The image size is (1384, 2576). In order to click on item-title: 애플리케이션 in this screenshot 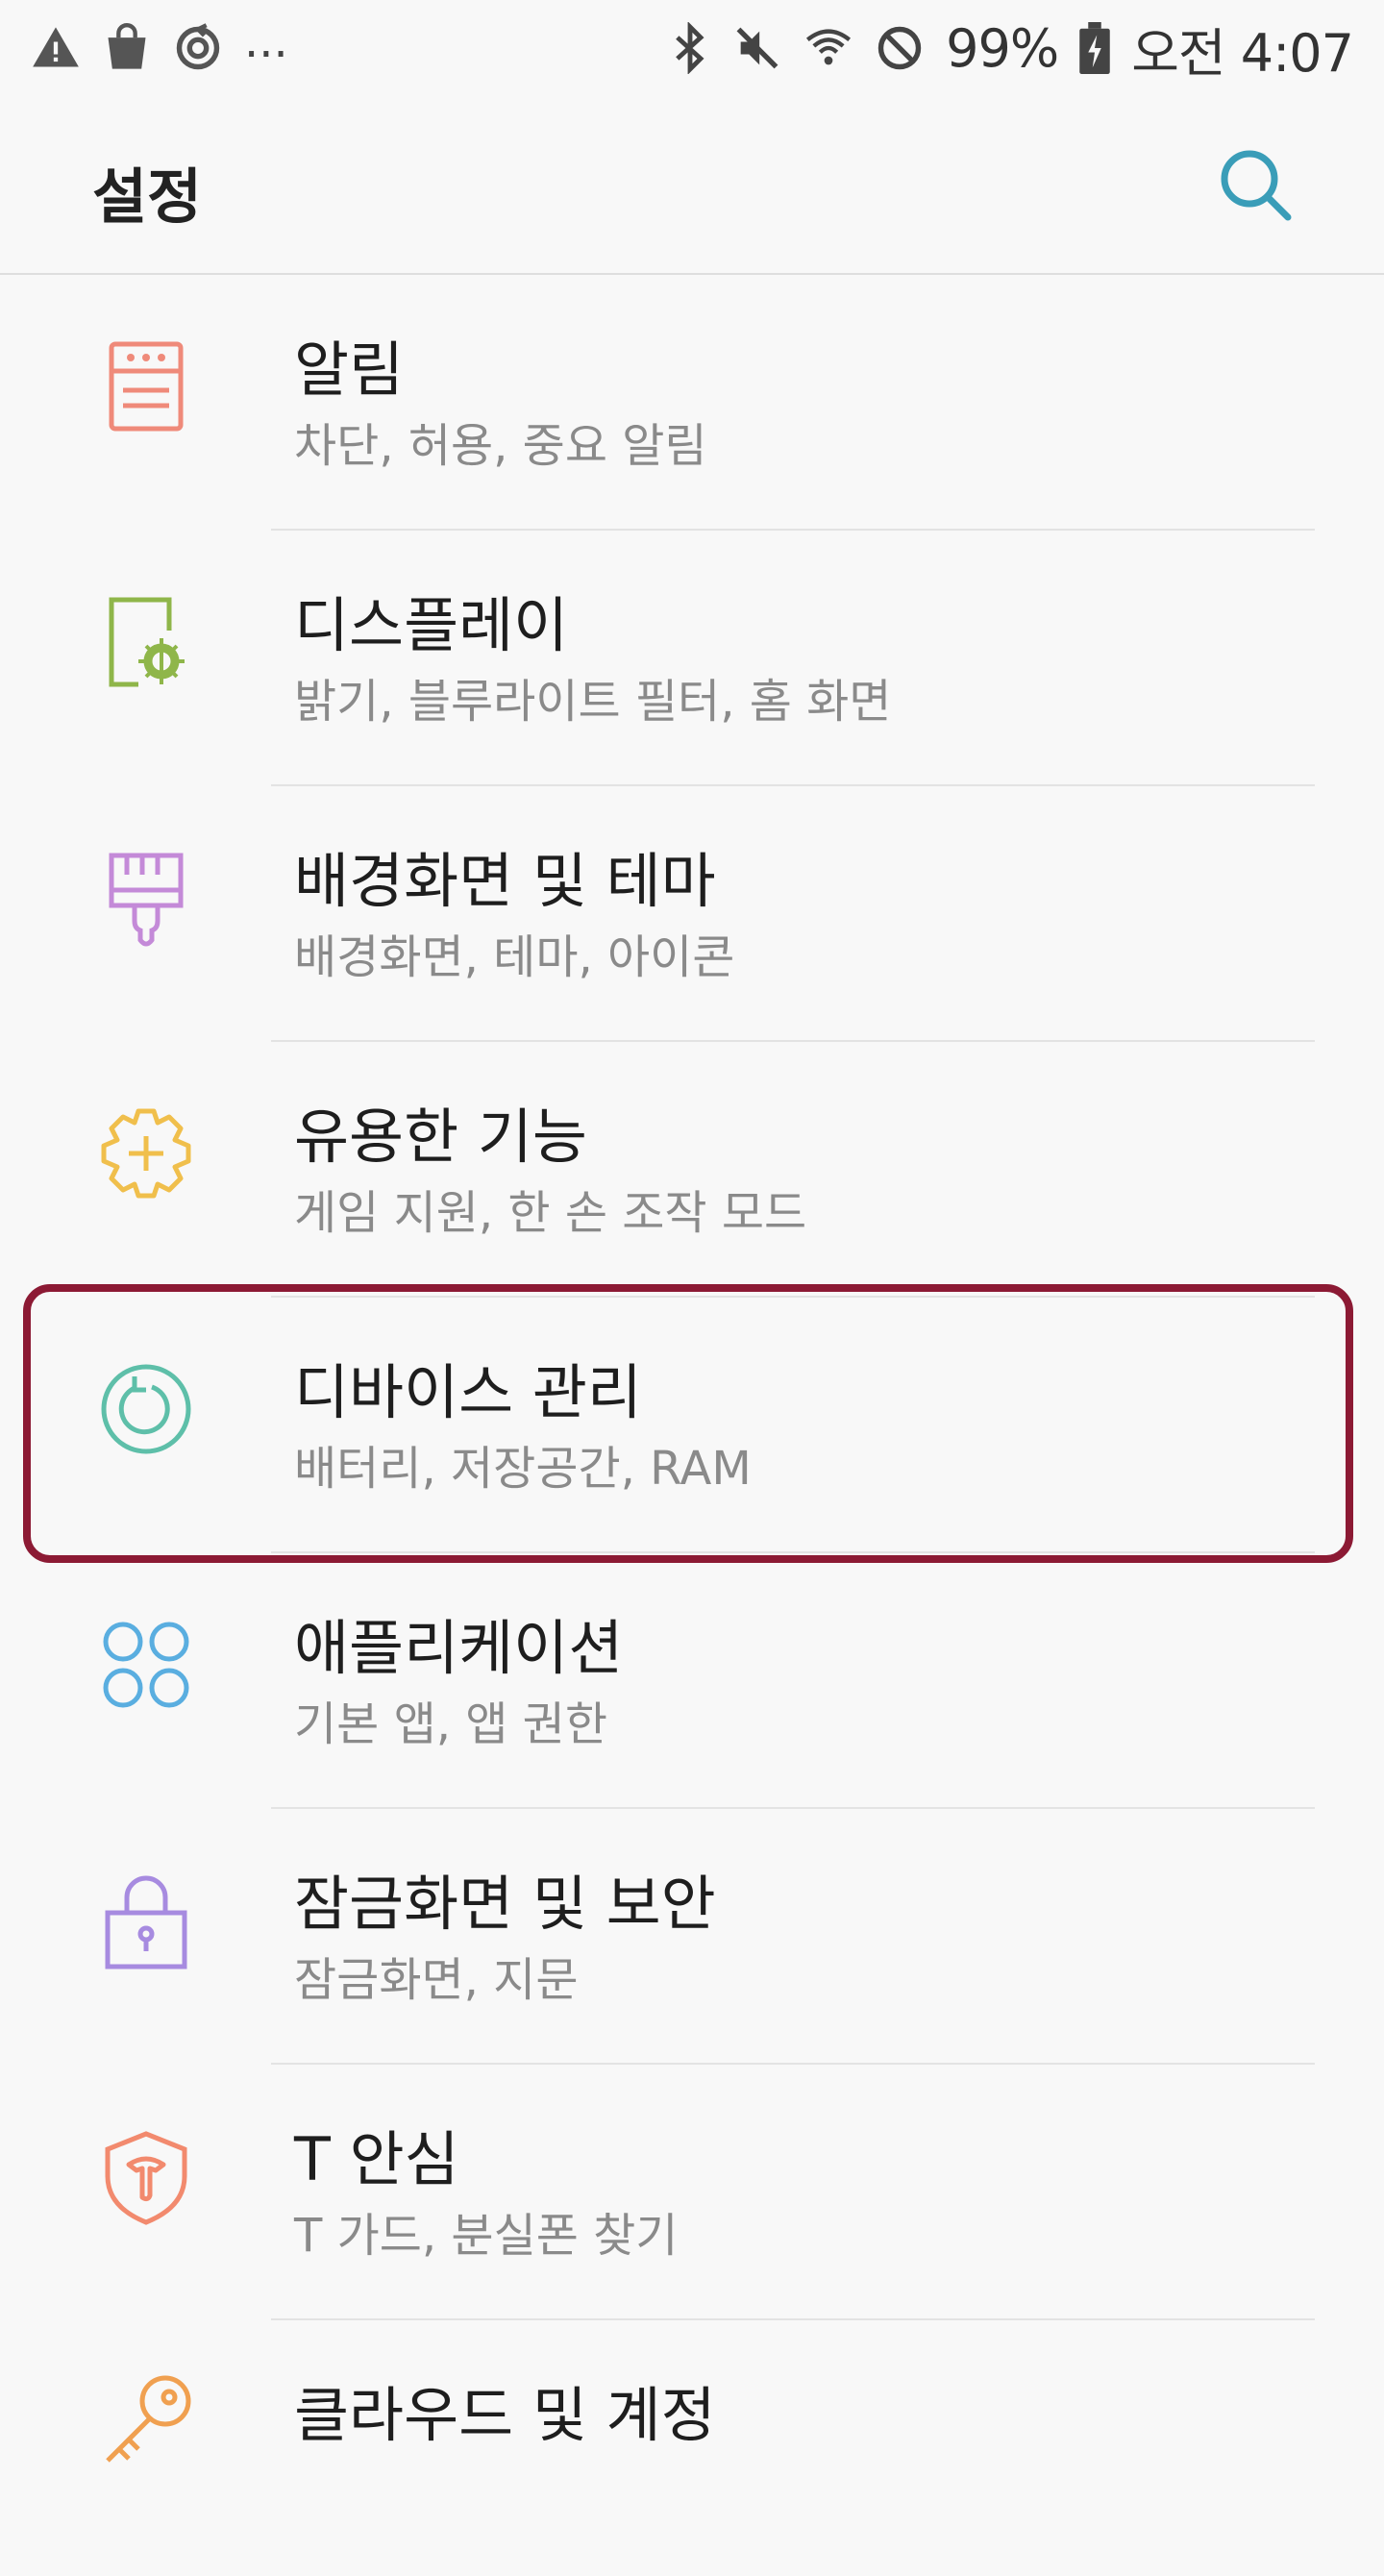, I will do `click(459, 1648)`.